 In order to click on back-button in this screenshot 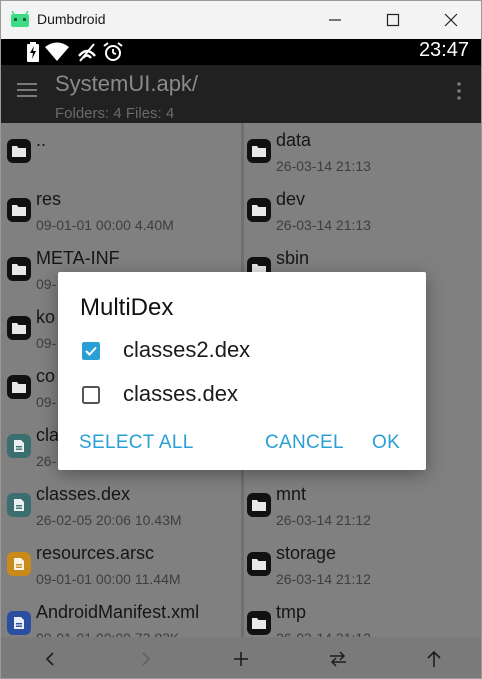, I will do `click(50, 657)`.